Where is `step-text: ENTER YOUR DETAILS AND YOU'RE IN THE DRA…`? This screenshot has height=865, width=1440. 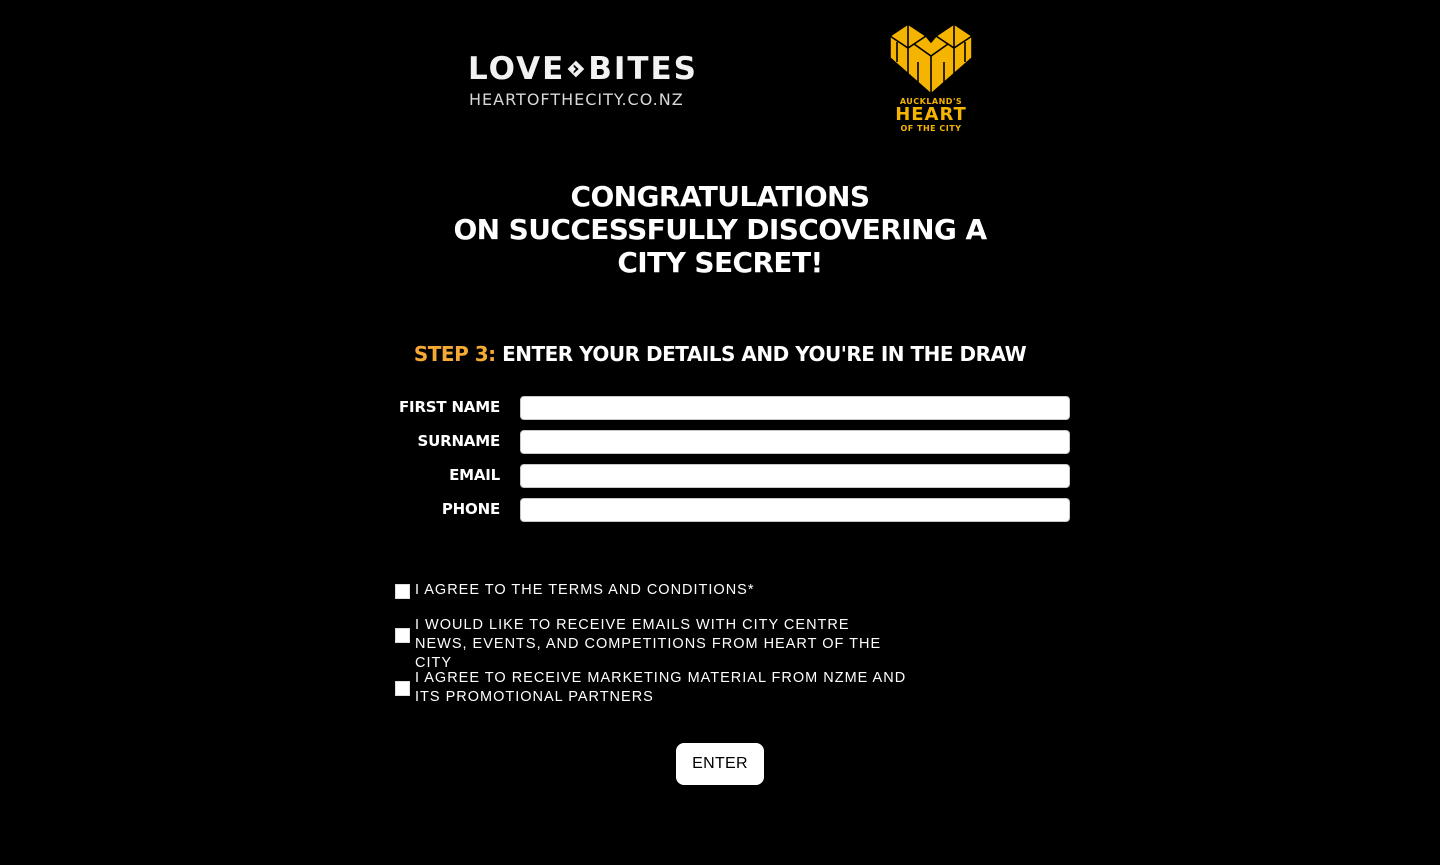 step-text: ENTER YOUR DETAILS AND YOU'RE IN THE DRA… is located at coordinates (764, 354).